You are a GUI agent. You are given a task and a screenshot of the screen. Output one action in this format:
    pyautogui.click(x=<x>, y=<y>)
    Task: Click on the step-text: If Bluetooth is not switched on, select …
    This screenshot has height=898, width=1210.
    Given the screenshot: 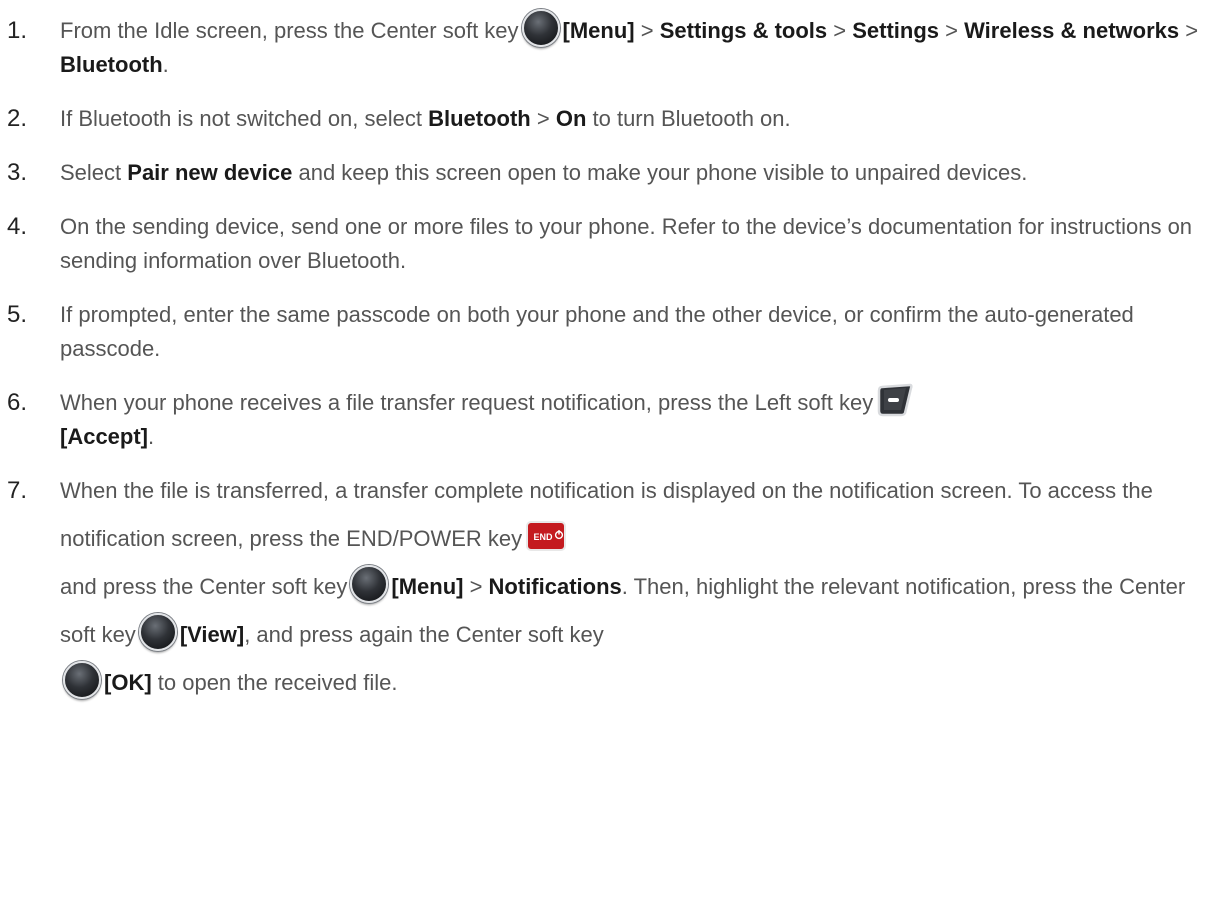 What is the action you would take?
    pyautogui.click(x=425, y=118)
    